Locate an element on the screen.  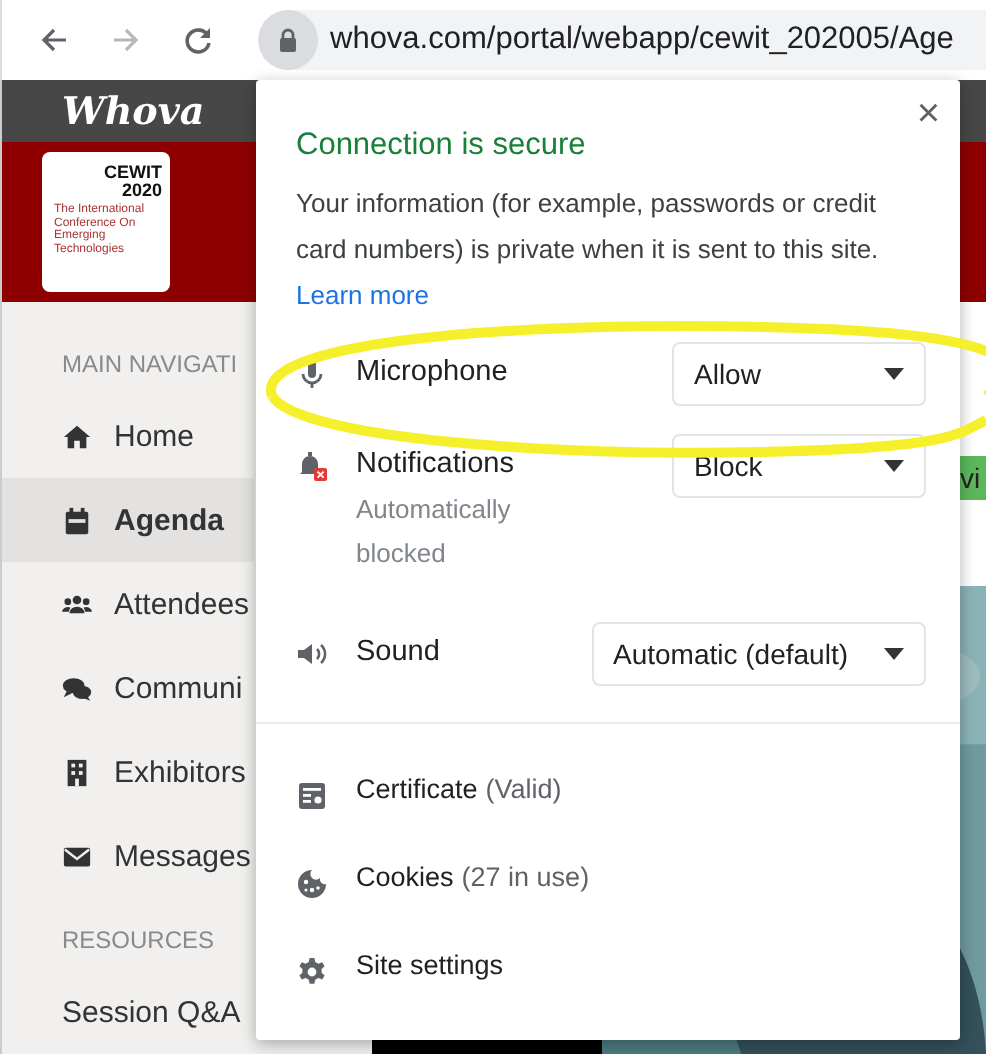
popup-link: Site settings is located at coordinates (608, 964).